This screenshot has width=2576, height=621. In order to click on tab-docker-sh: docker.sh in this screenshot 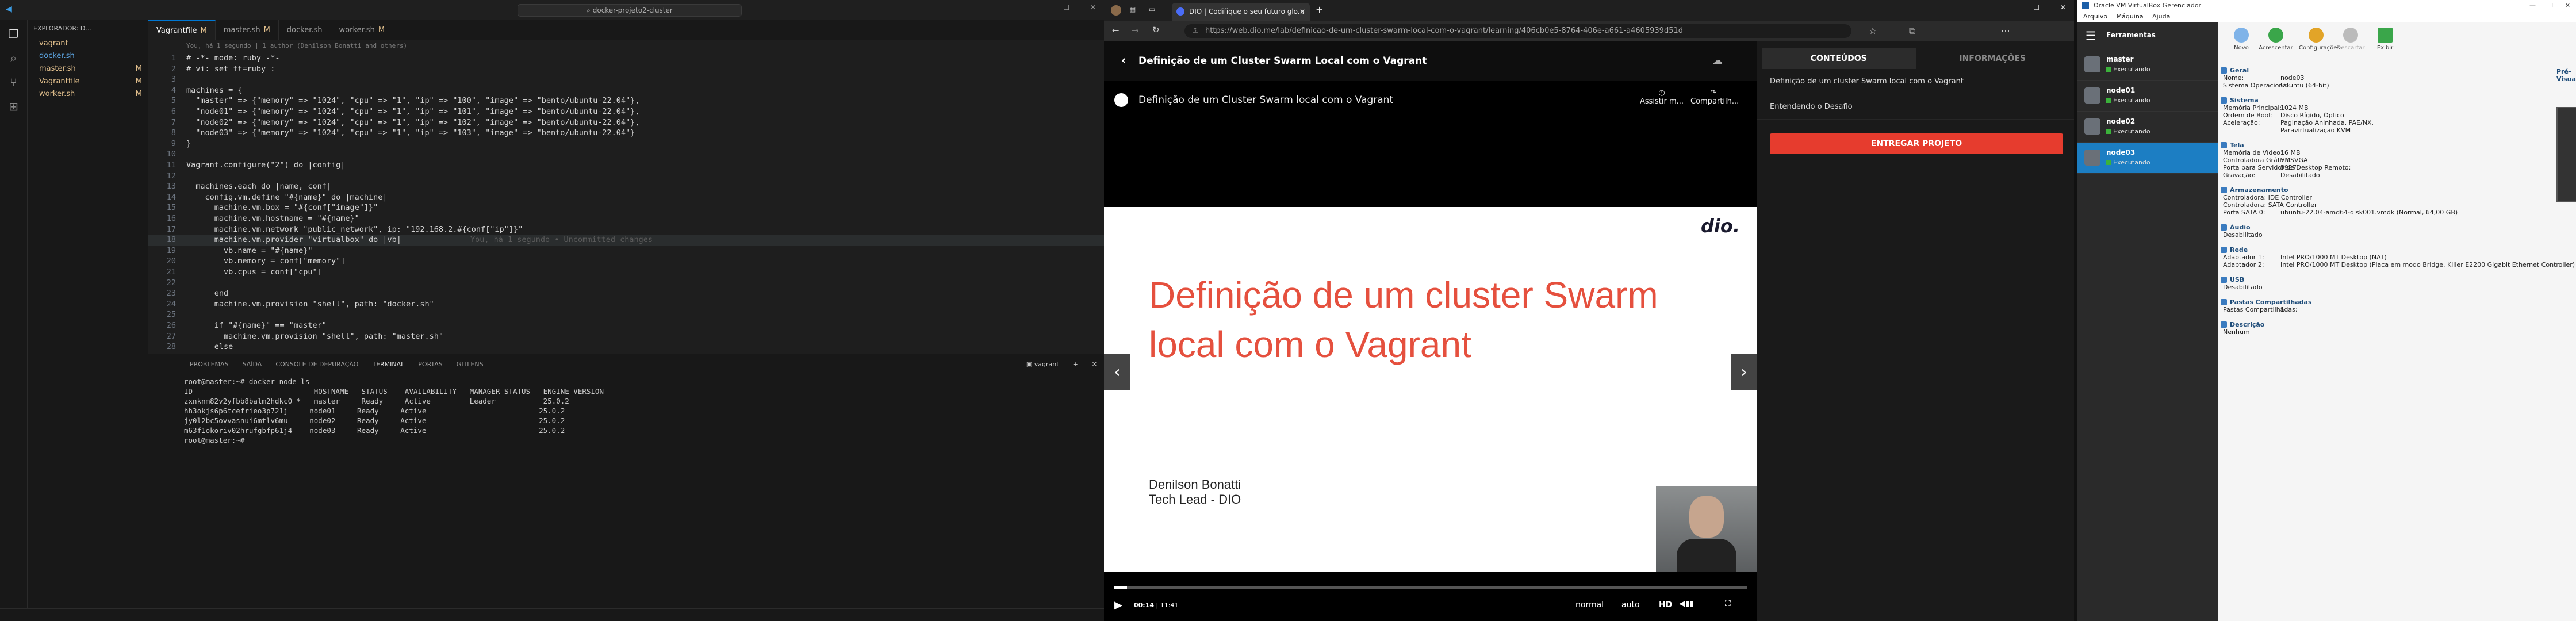, I will do `click(305, 30)`.